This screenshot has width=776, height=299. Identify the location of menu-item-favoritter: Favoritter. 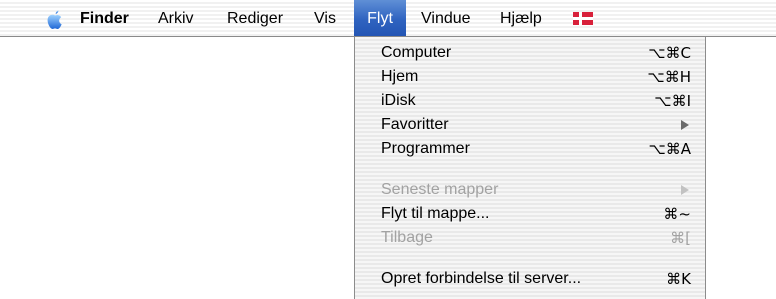
(530, 125).